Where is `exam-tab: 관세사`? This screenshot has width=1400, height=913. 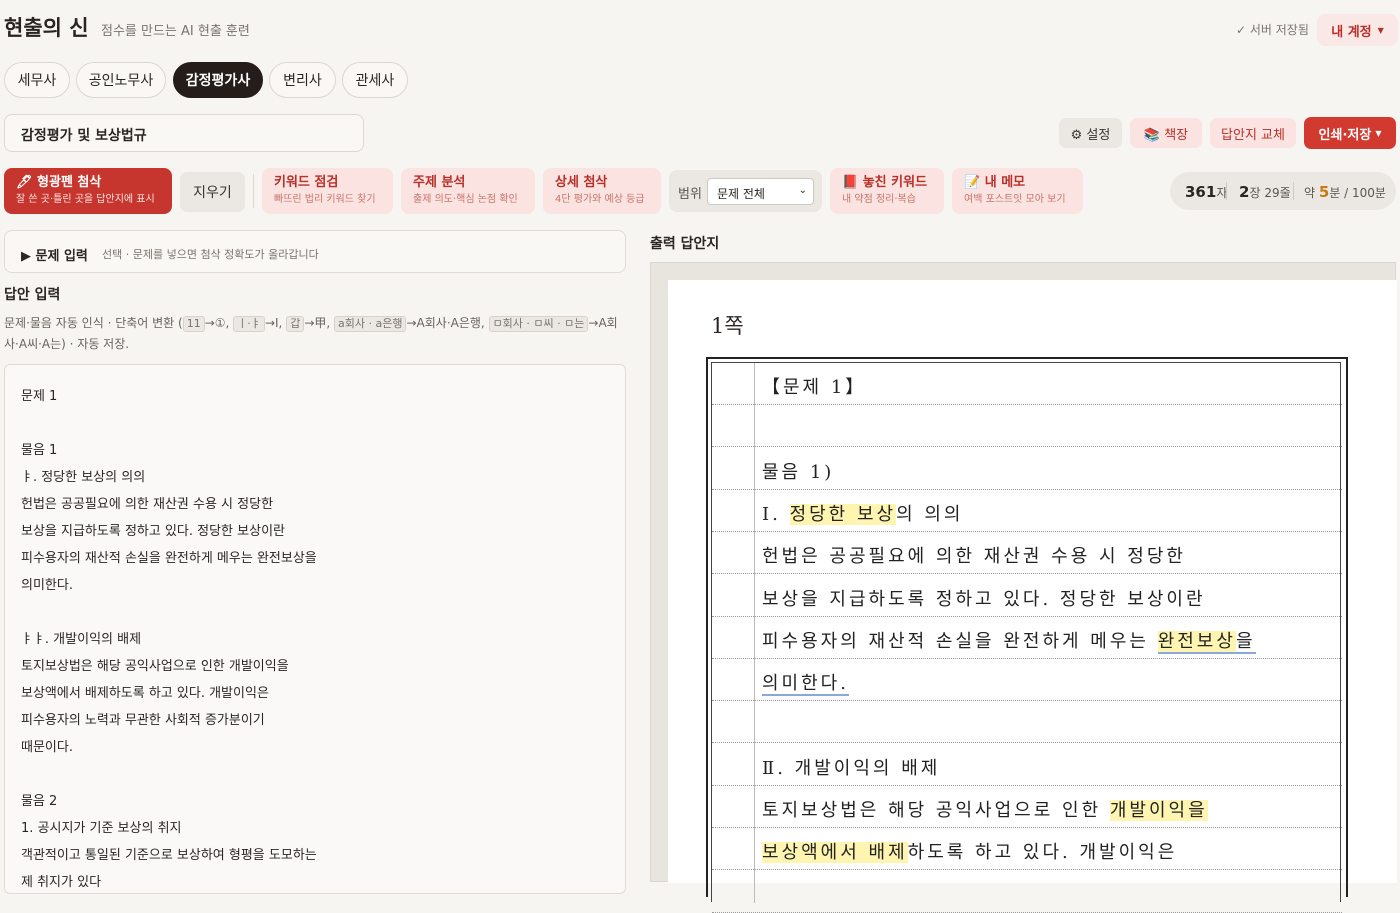
exam-tab: 관세사 is located at coordinates (375, 80).